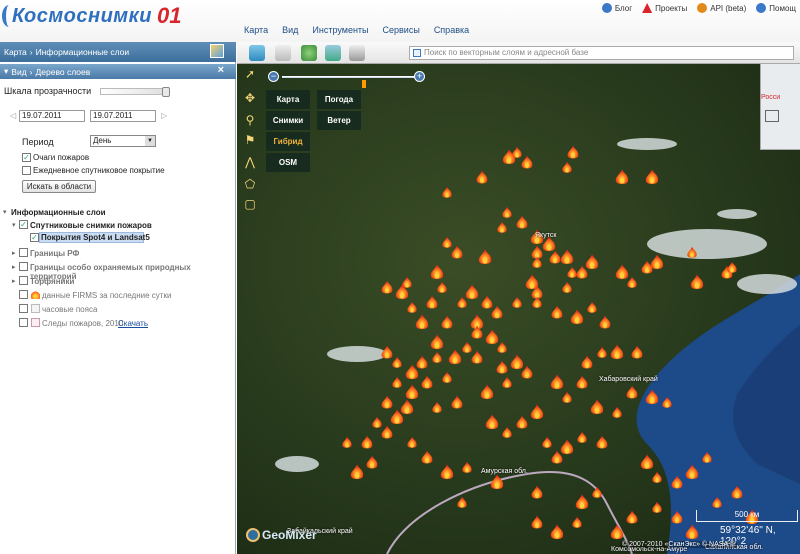 This screenshot has height=554, width=800. Describe the element at coordinates (18, 72) in the screenshot. I see `tree-path-view: Вид` at that location.